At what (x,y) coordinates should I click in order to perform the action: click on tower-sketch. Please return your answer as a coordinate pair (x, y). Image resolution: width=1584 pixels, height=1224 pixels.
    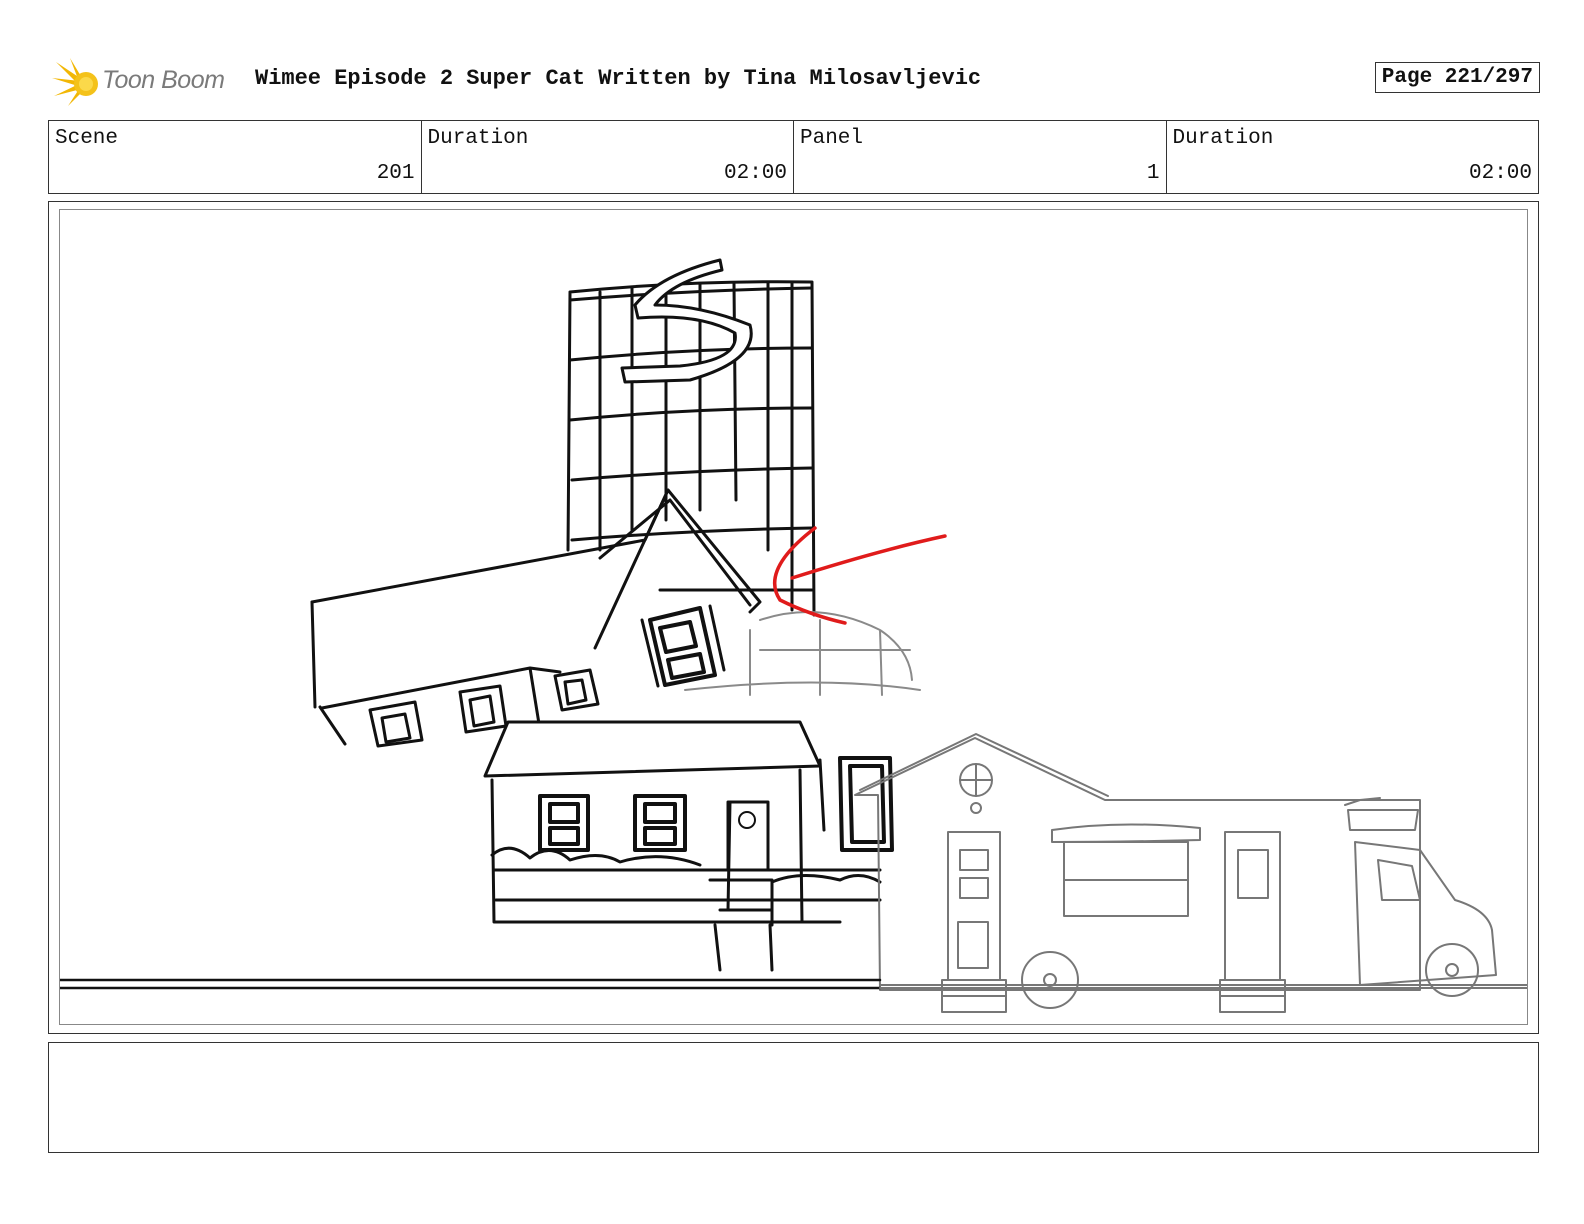
    Looking at the image, I should click on (691, 437).